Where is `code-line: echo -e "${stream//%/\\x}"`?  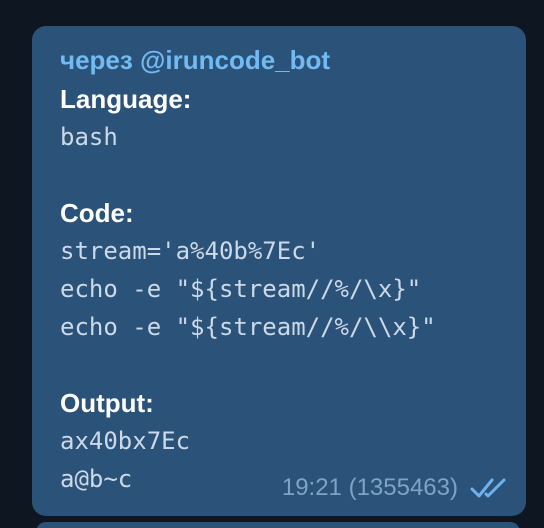
code-line: echo -e "${stream//%/\\x}" is located at coordinates (248, 327).